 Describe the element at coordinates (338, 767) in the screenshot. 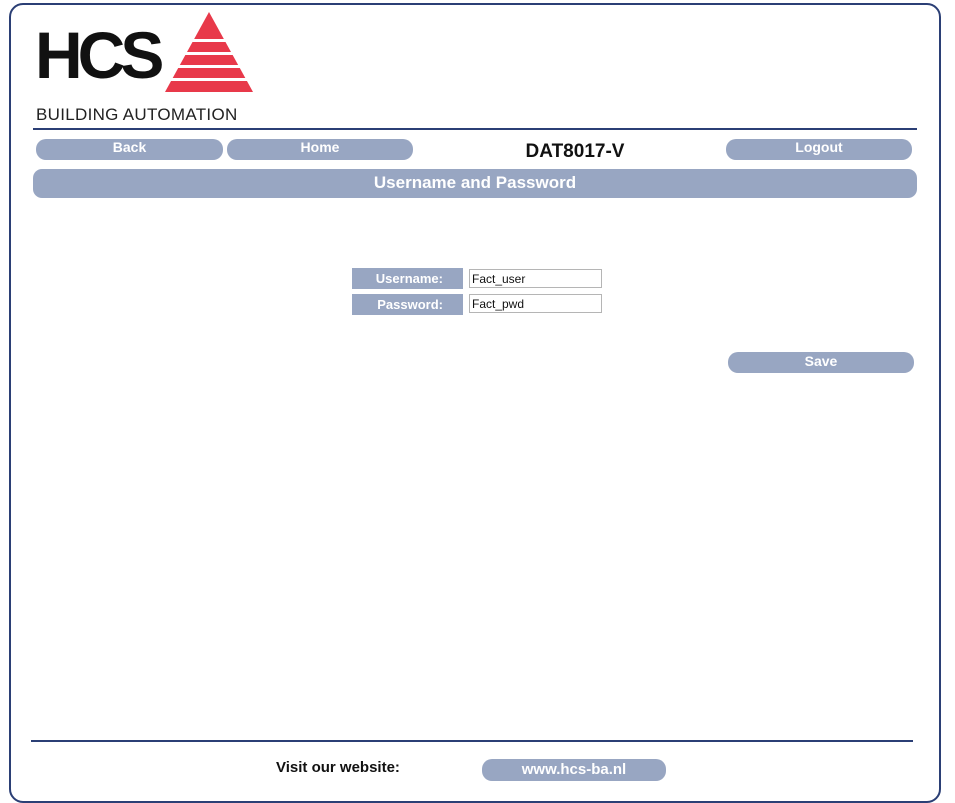

I see `footer-visit-label: Visit our website:` at that location.